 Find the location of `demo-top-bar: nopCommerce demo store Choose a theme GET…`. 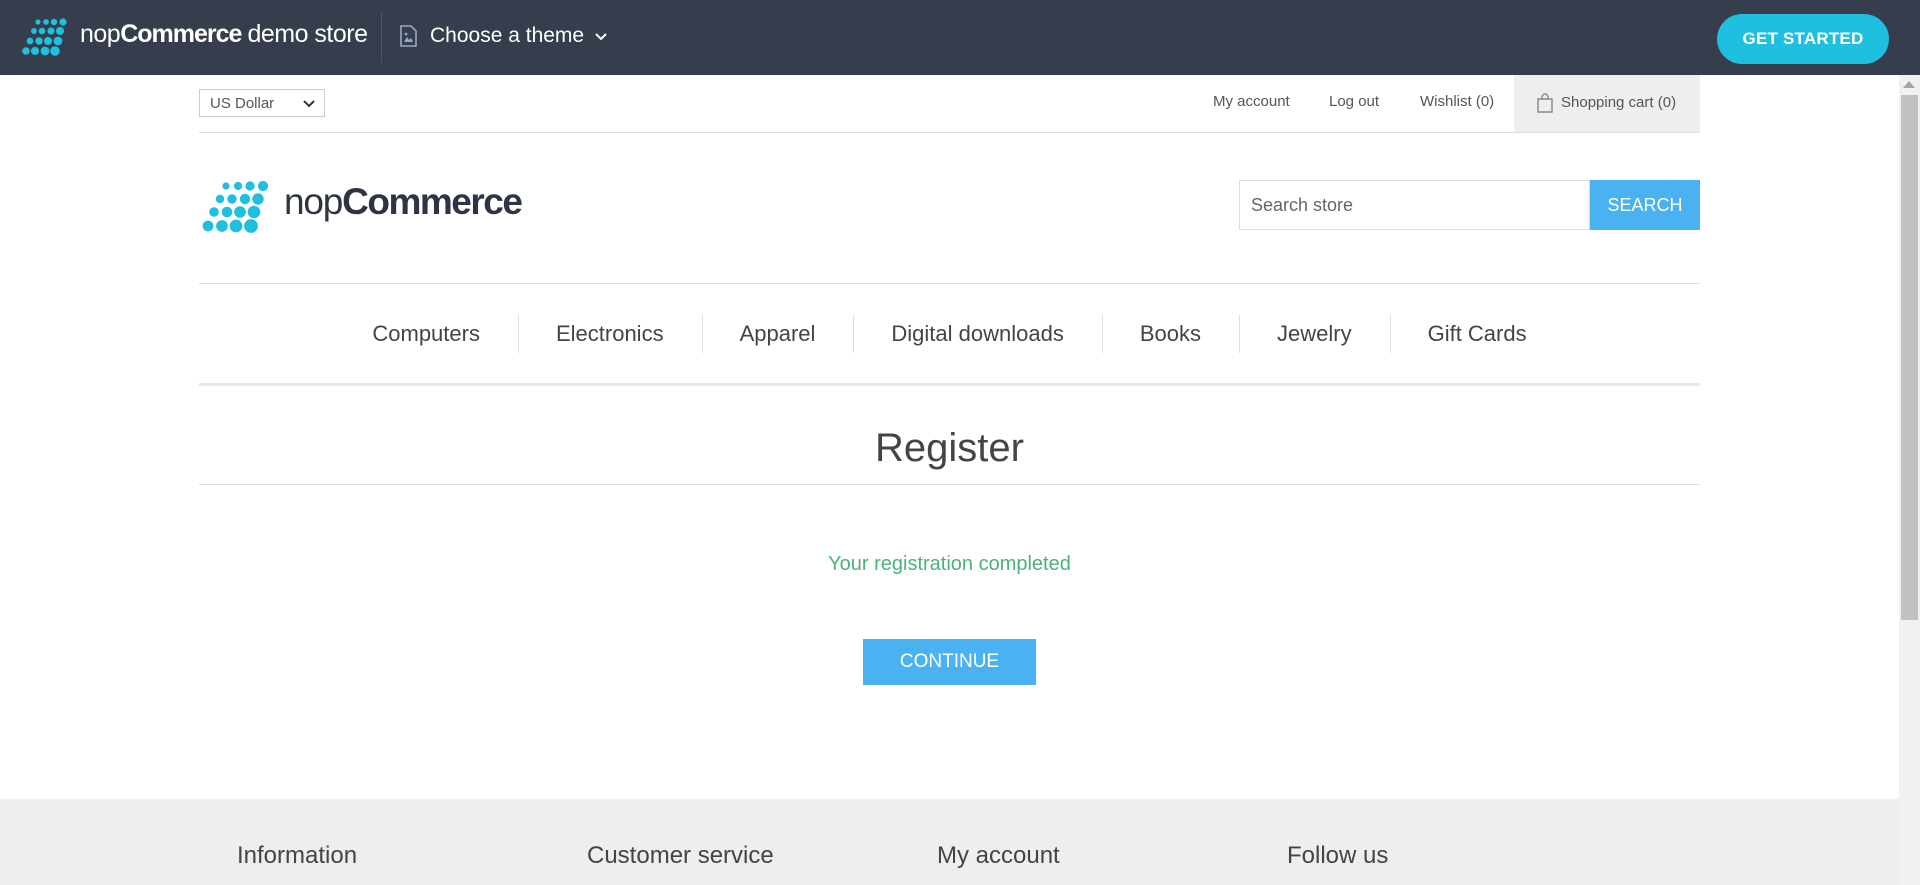

demo-top-bar: nopCommerce demo store Choose a theme GET… is located at coordinates (960, 37).